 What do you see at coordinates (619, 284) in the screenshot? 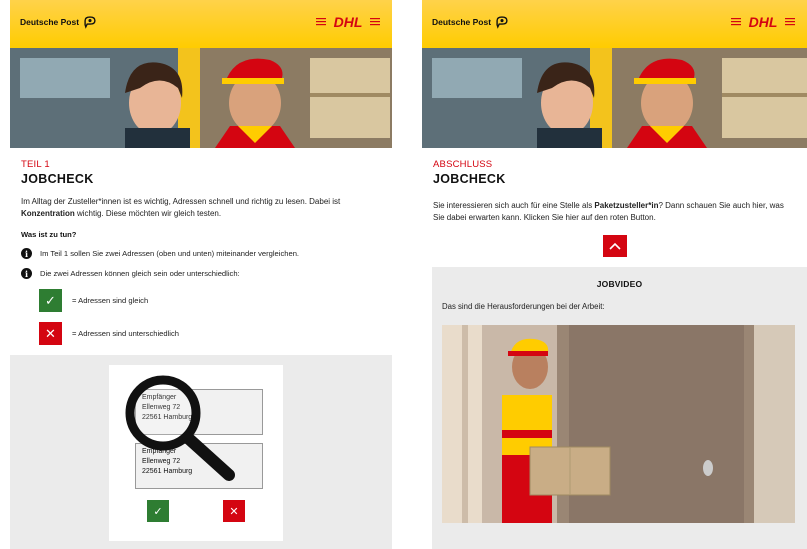
I see `video-title: JOBVIDEO` at bounding box center [619, 284].